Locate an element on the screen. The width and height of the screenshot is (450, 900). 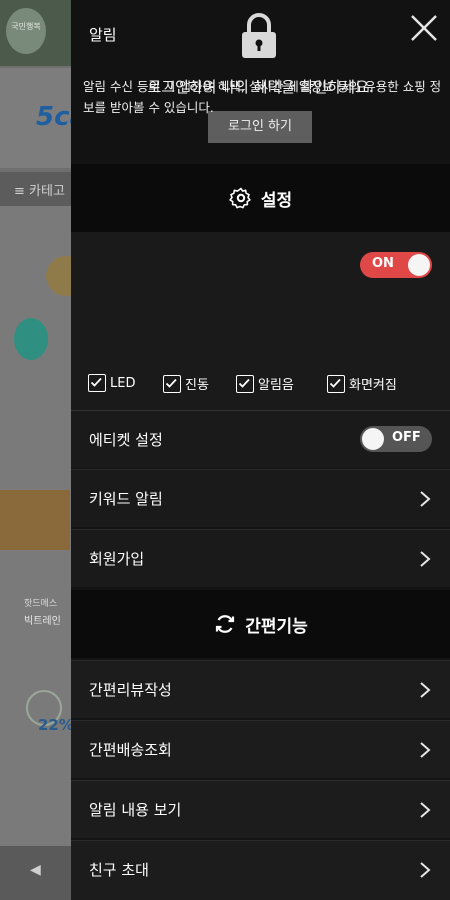
checkbox-screen-on-box is located at coordinates (336, 383).